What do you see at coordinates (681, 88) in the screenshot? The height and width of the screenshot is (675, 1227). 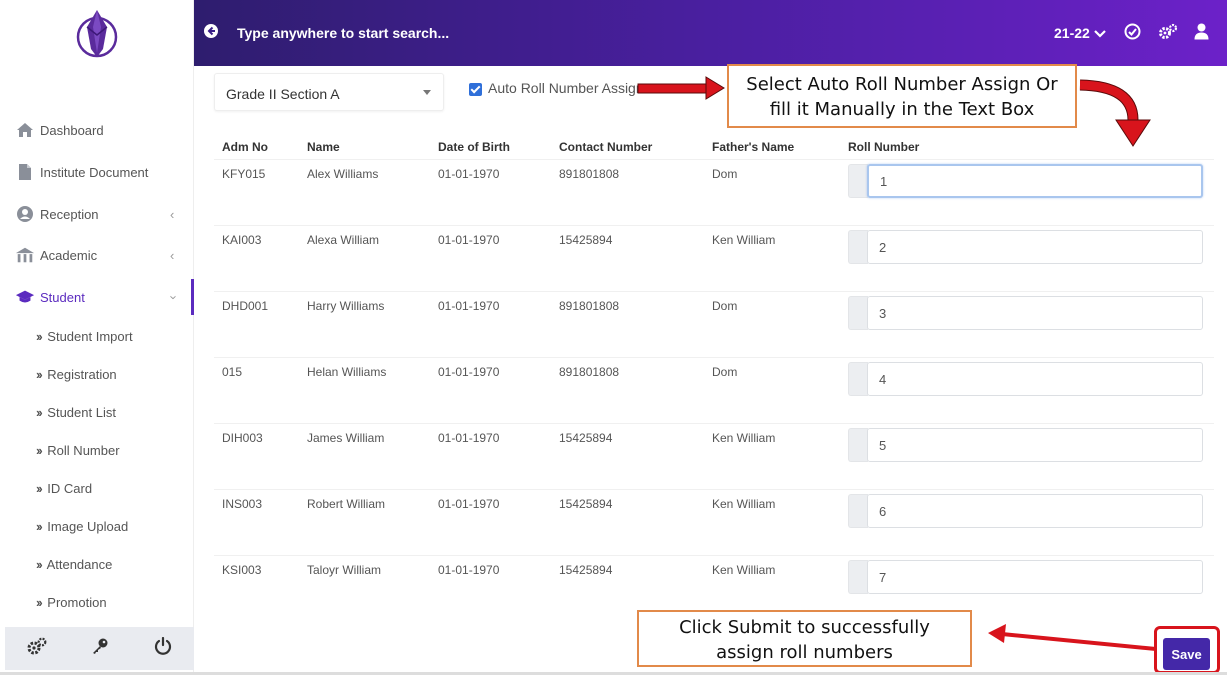 I see `annotation-arrow-right` at bounding box center [681, 88].